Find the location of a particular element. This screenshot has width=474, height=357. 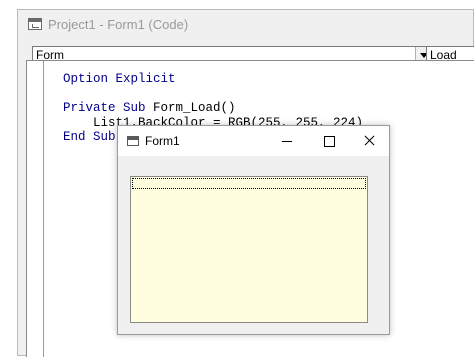

form1-titlebar: Form1 is located at coordinates (253, 141).